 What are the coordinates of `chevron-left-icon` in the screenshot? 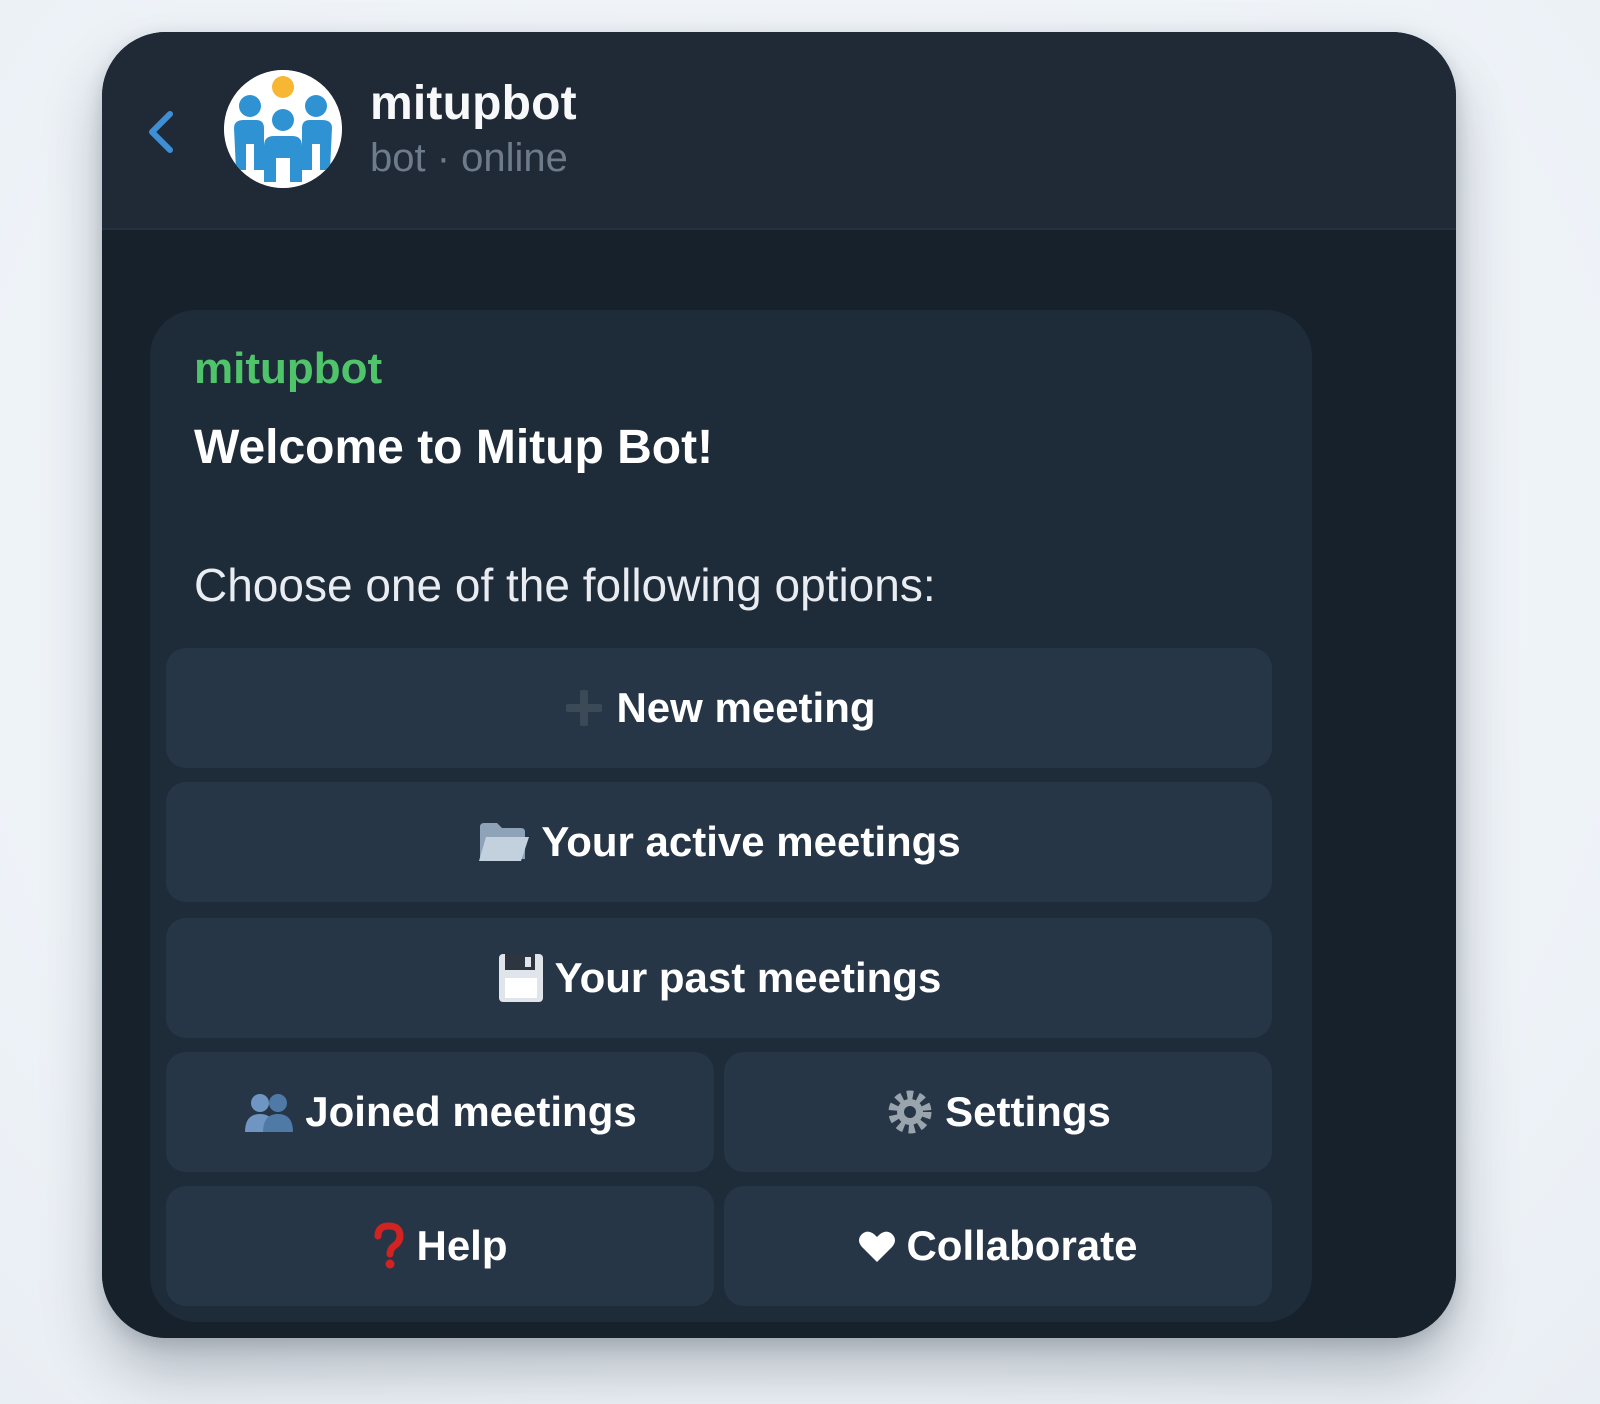 It's located at (162, 132).